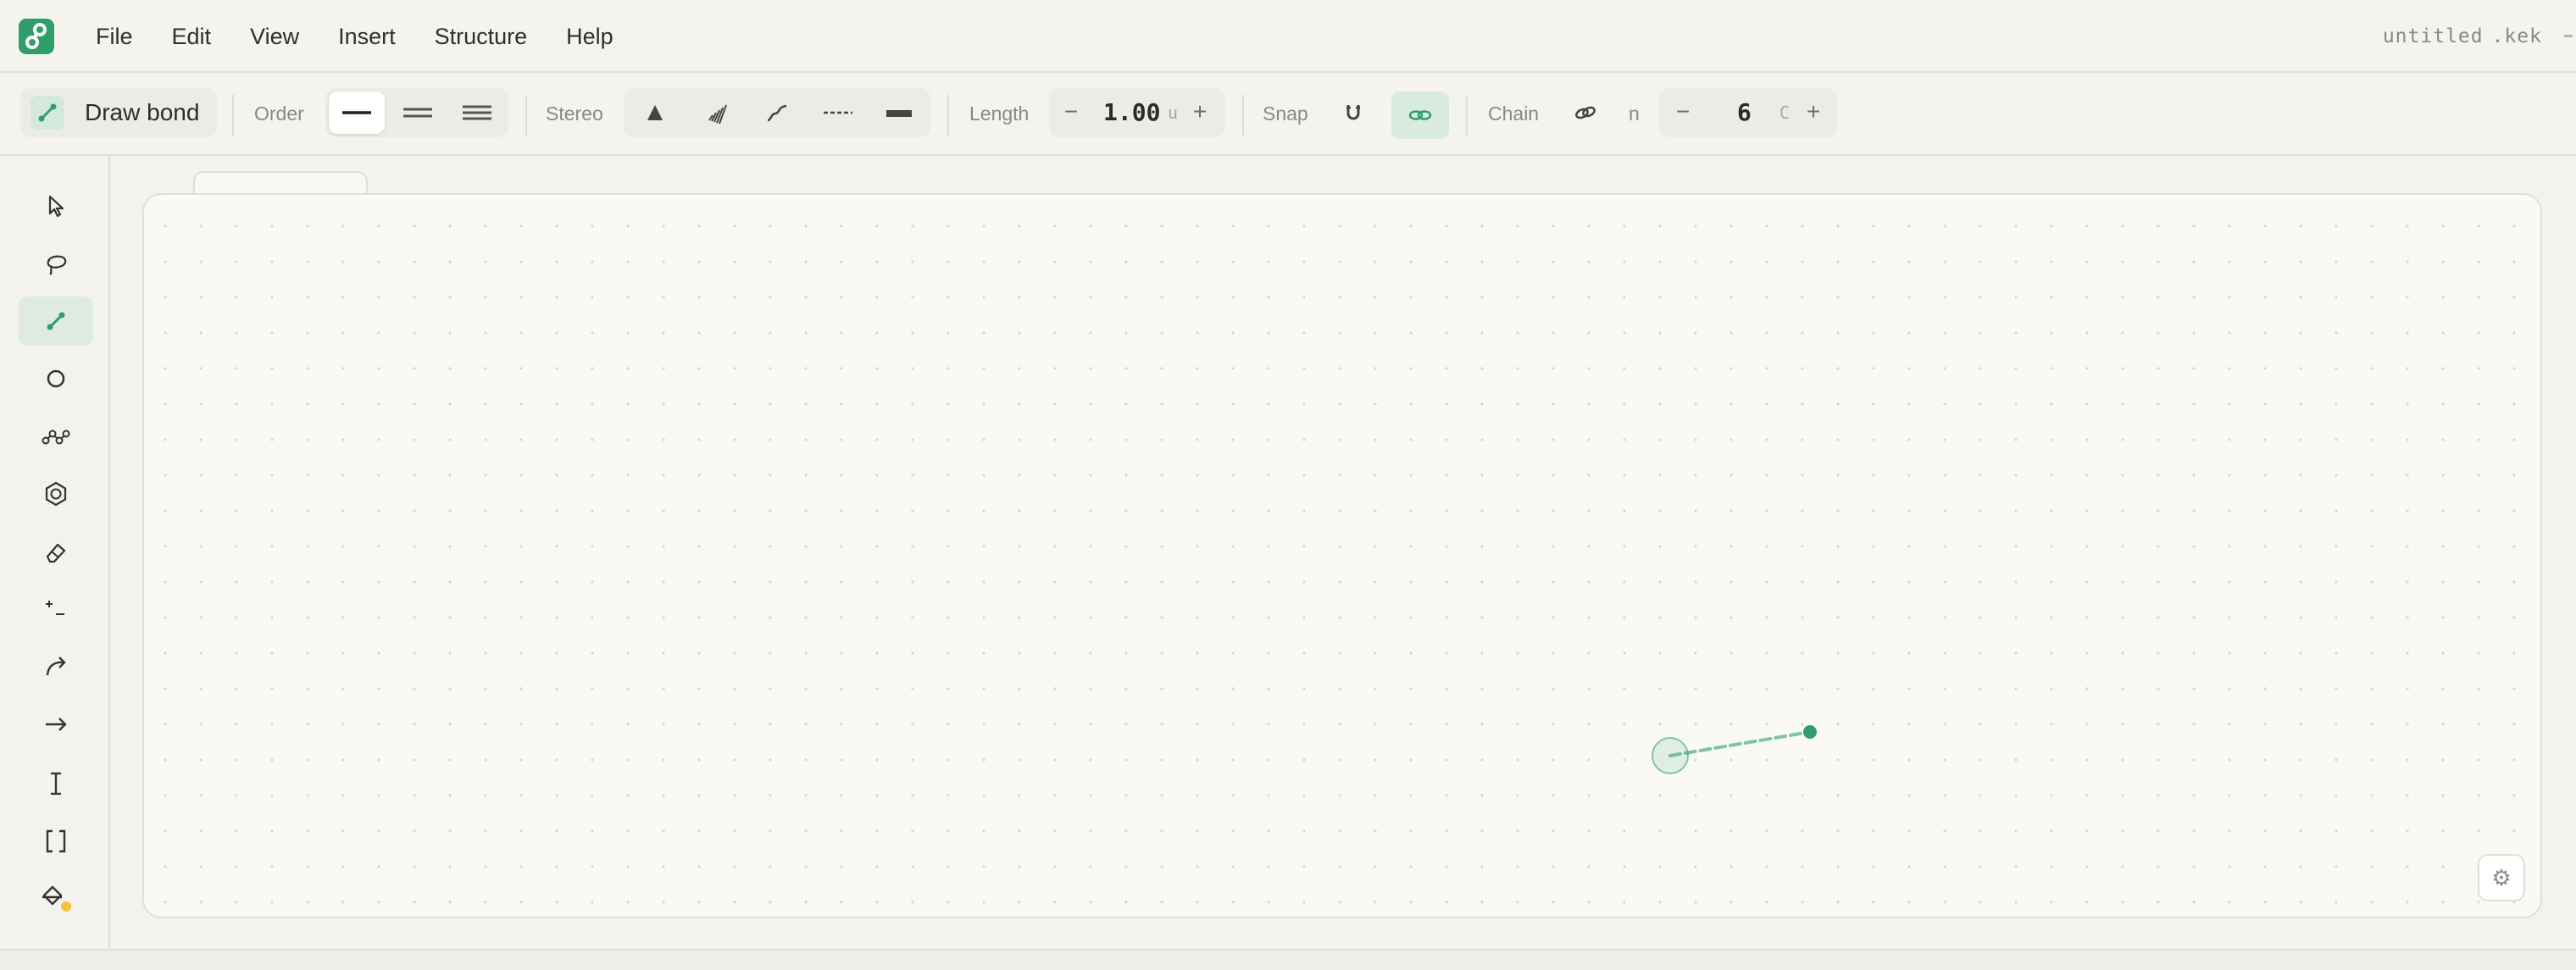  I want to click on chain-link-icon, so click(1585, 113).